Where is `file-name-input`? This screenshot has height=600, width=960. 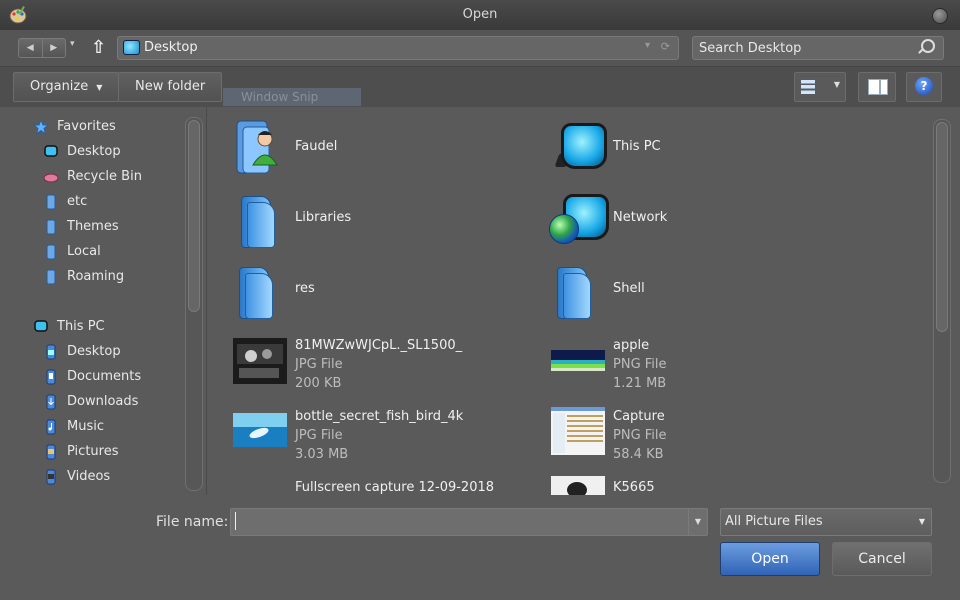 file-name-input is located at coordinates (455, 521).